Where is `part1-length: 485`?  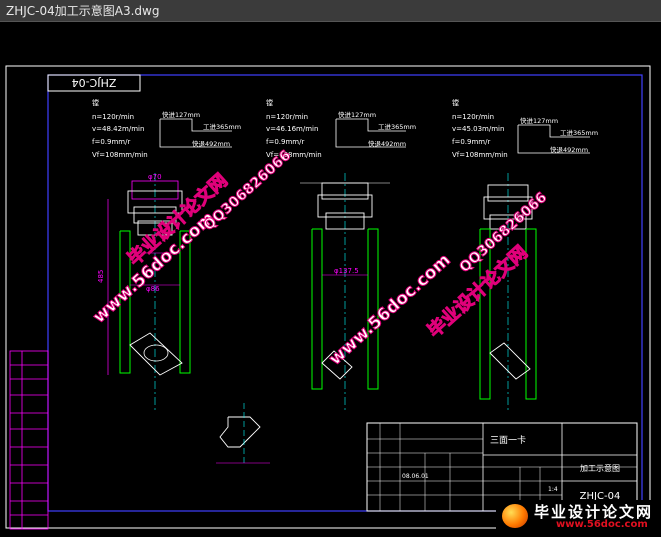 part1-length: 485 is located at coordinates (101, 276).